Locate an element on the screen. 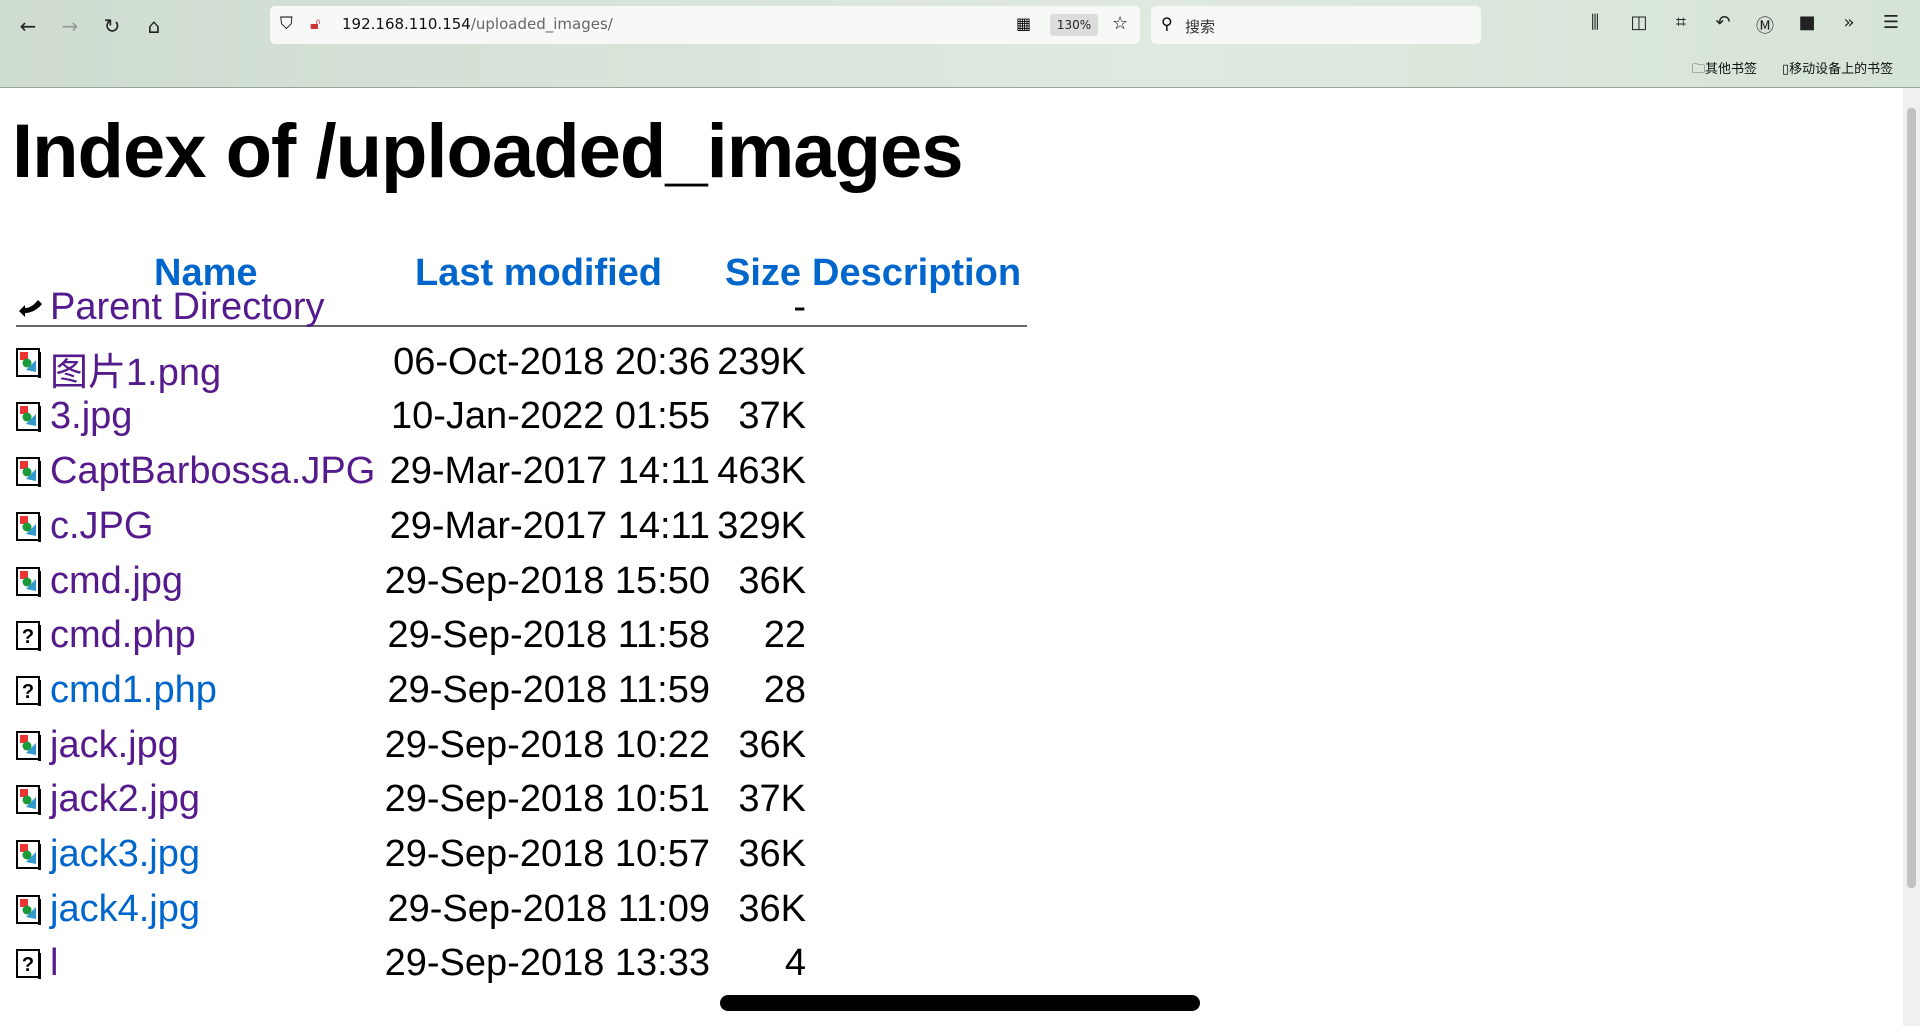 The width and height of the screenshot is (1920, 1026). table-row: jack4.jpg 29-Sep-2018 11:09 36K is located at coordinates (550, 915).